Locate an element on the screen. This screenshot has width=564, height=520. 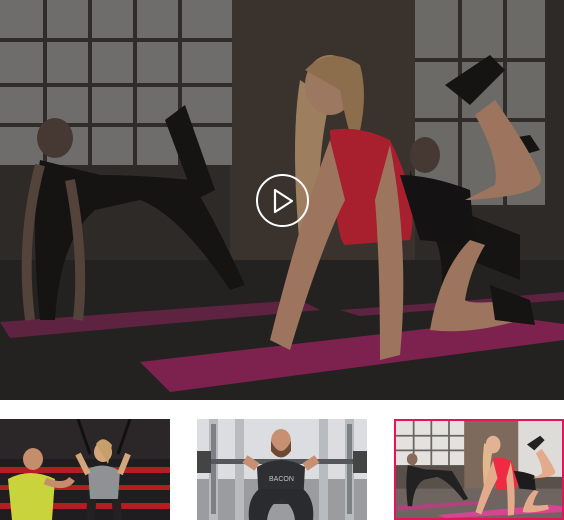
video-thumbnail-2: BACON is located at coordinates (282, 469).